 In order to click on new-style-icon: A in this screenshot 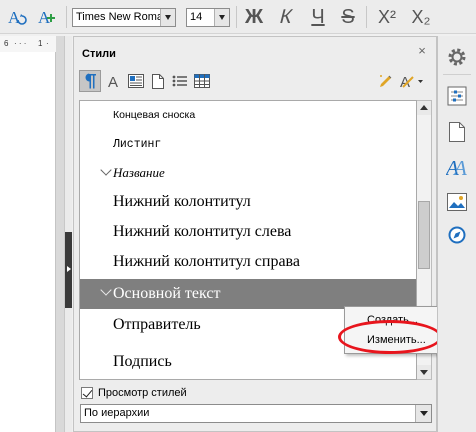, I will do `click(47, 17)`.